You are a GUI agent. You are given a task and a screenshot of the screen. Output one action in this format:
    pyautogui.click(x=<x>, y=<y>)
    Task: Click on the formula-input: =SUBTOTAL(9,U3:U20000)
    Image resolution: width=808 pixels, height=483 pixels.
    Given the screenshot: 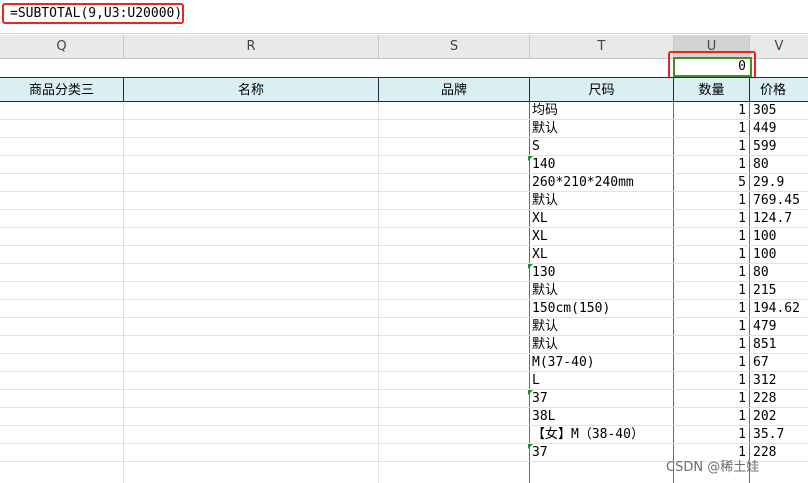 What is the action you would take?
    pyautogui.click(x=93, y=13)
    